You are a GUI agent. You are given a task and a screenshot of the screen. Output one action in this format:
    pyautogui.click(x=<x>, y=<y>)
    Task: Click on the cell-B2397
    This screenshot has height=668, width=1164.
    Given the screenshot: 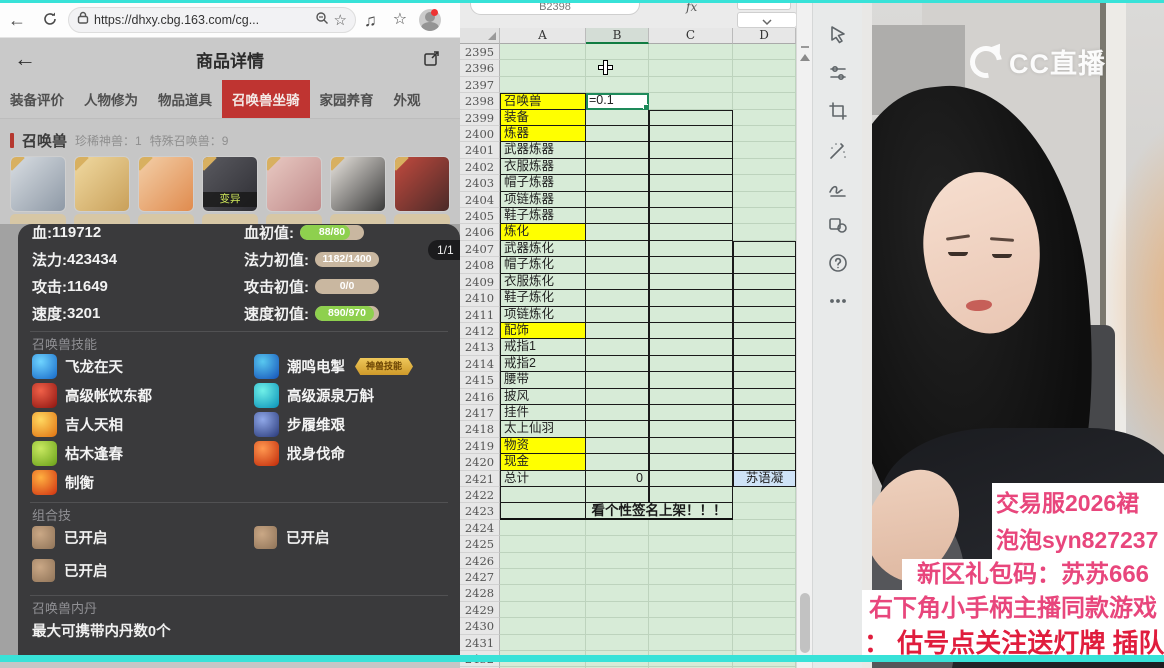 What is the action you would take?
    pyautogui.click(x=617, y=85)
    